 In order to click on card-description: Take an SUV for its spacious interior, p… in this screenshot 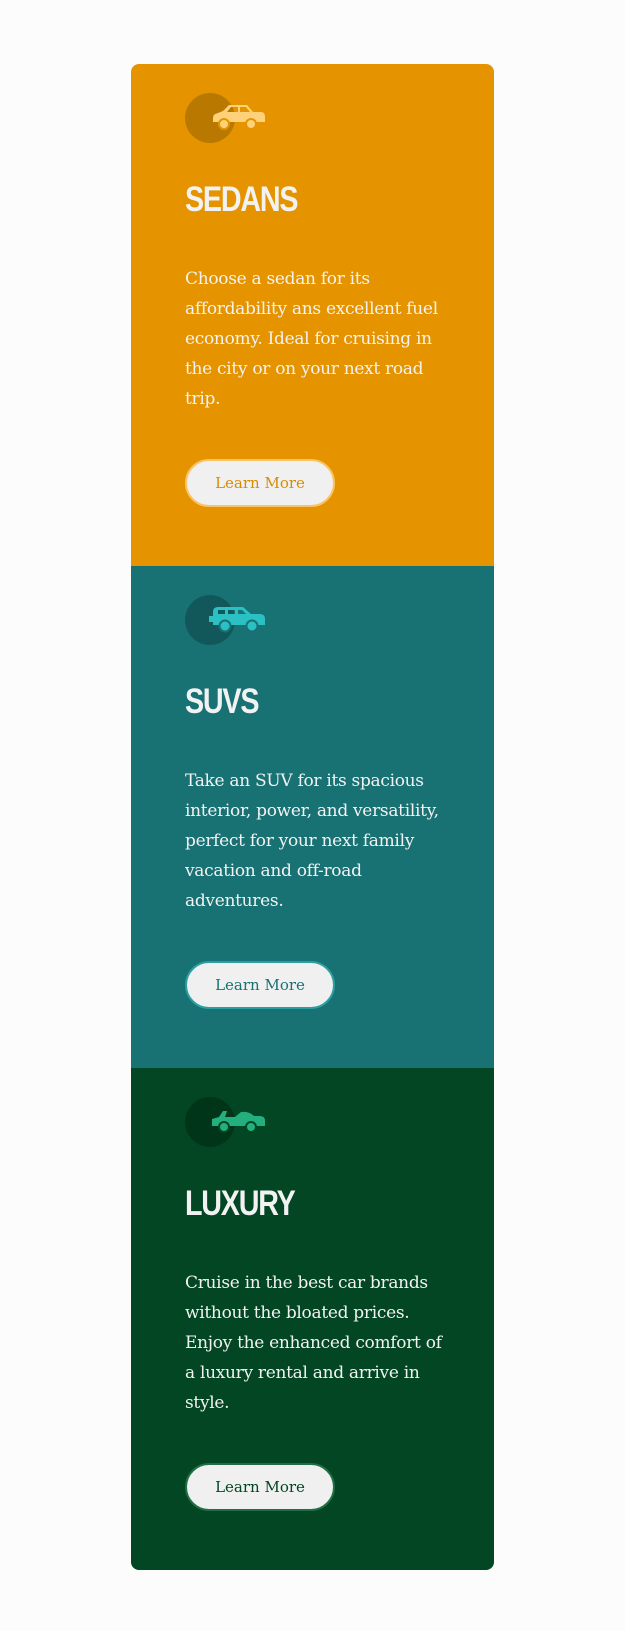, I will do `click(312, 841)`.